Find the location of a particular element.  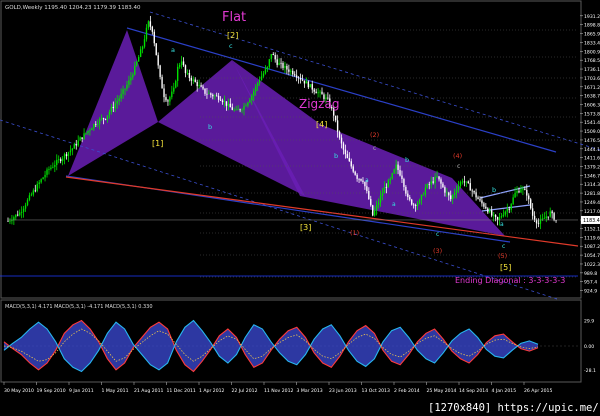

price-tick-label: 1152.1 is located at coordinates (592, 230).